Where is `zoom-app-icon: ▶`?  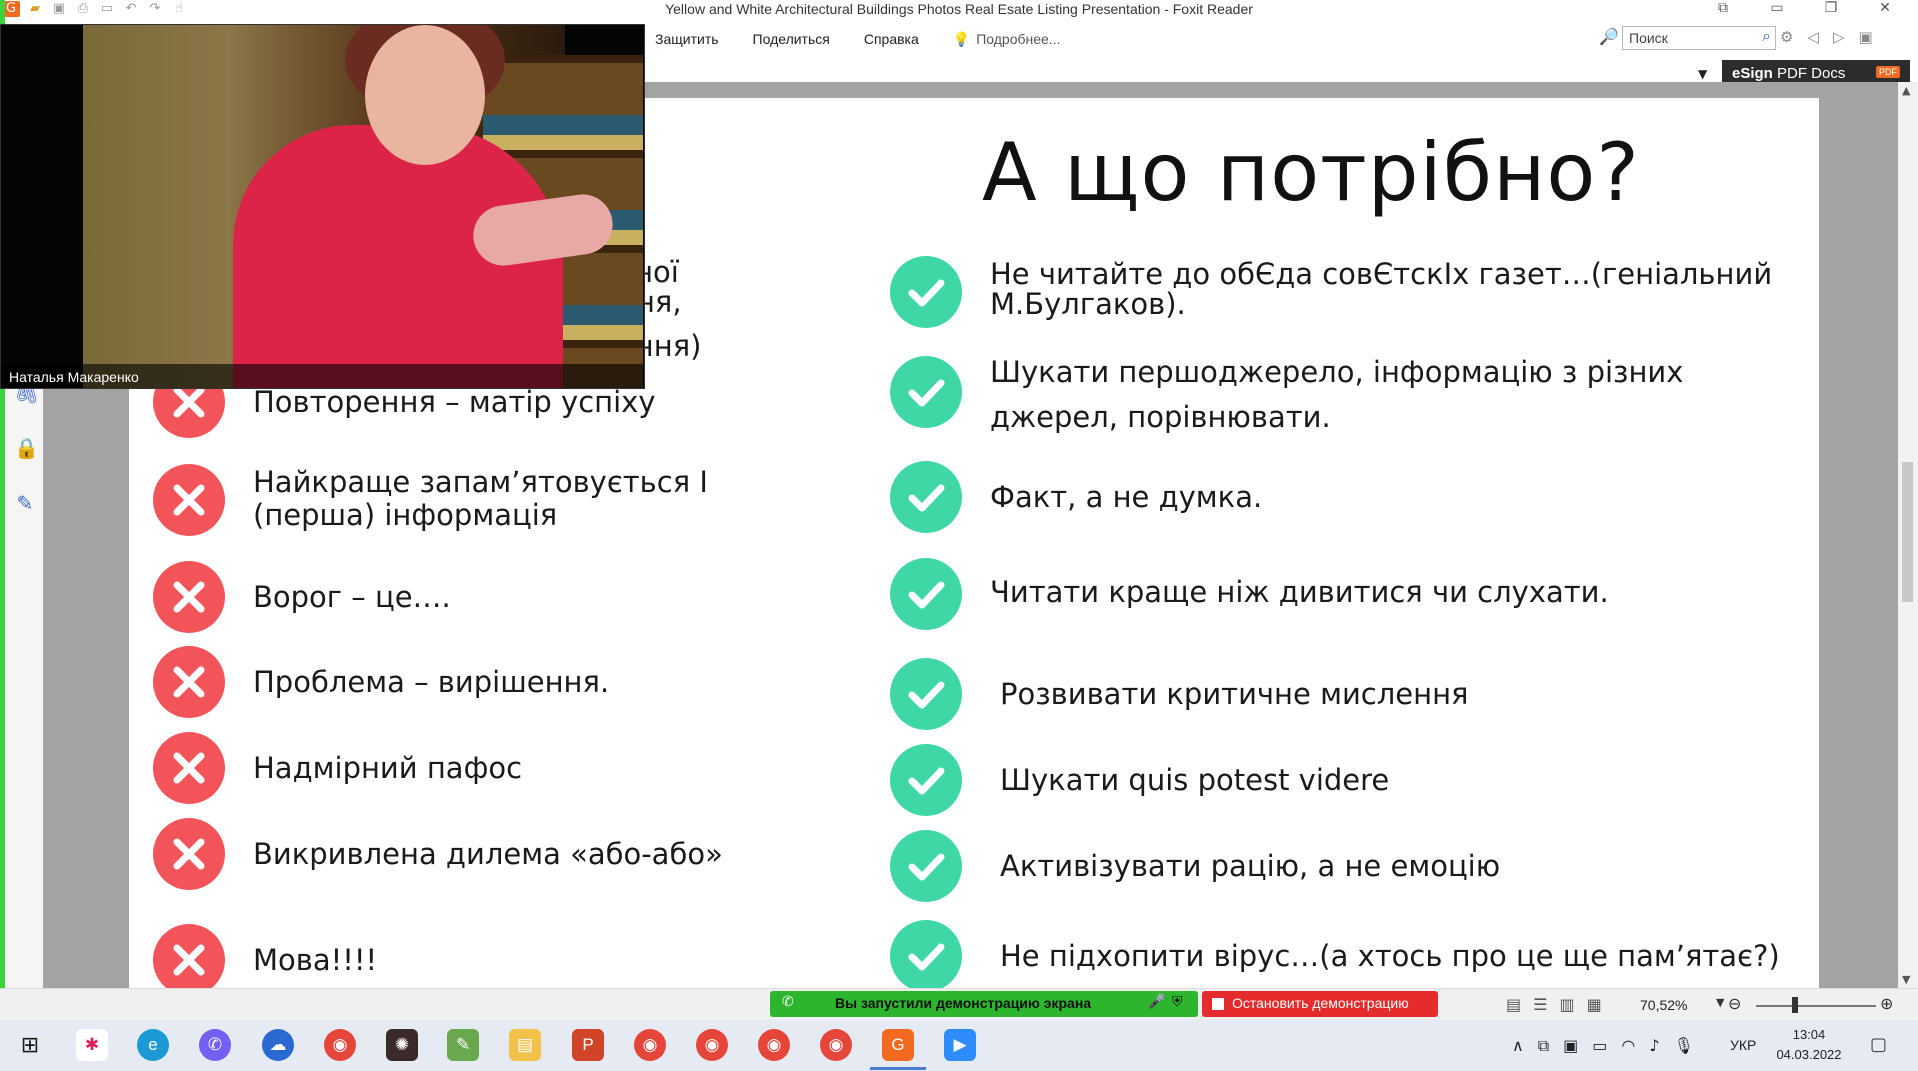
zoom-app-icon: ▶ is located at coordinates (960, 1045).